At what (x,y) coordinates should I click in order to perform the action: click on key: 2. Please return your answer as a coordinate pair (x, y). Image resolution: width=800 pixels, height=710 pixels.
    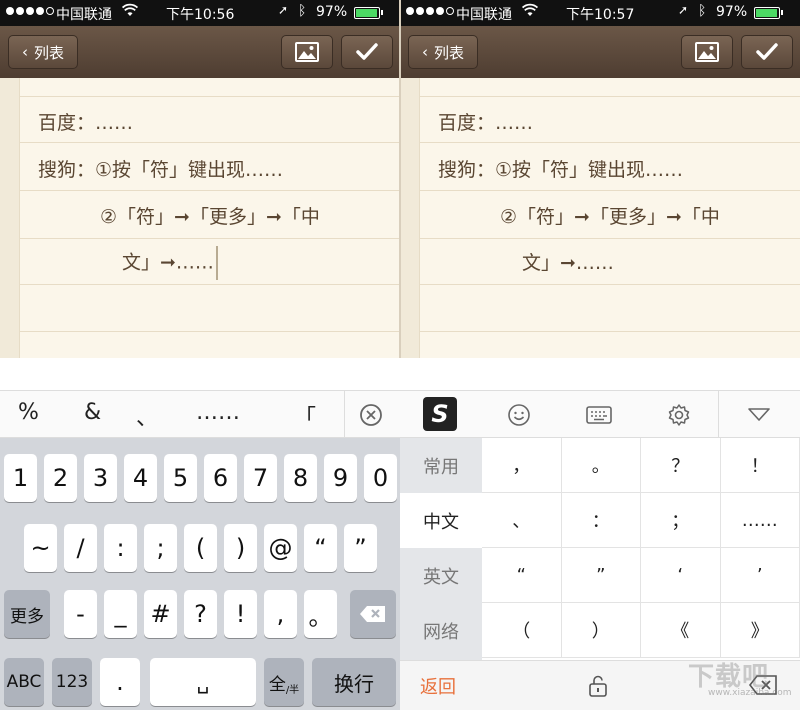
    Looking at the image, I should click on (60, 478).